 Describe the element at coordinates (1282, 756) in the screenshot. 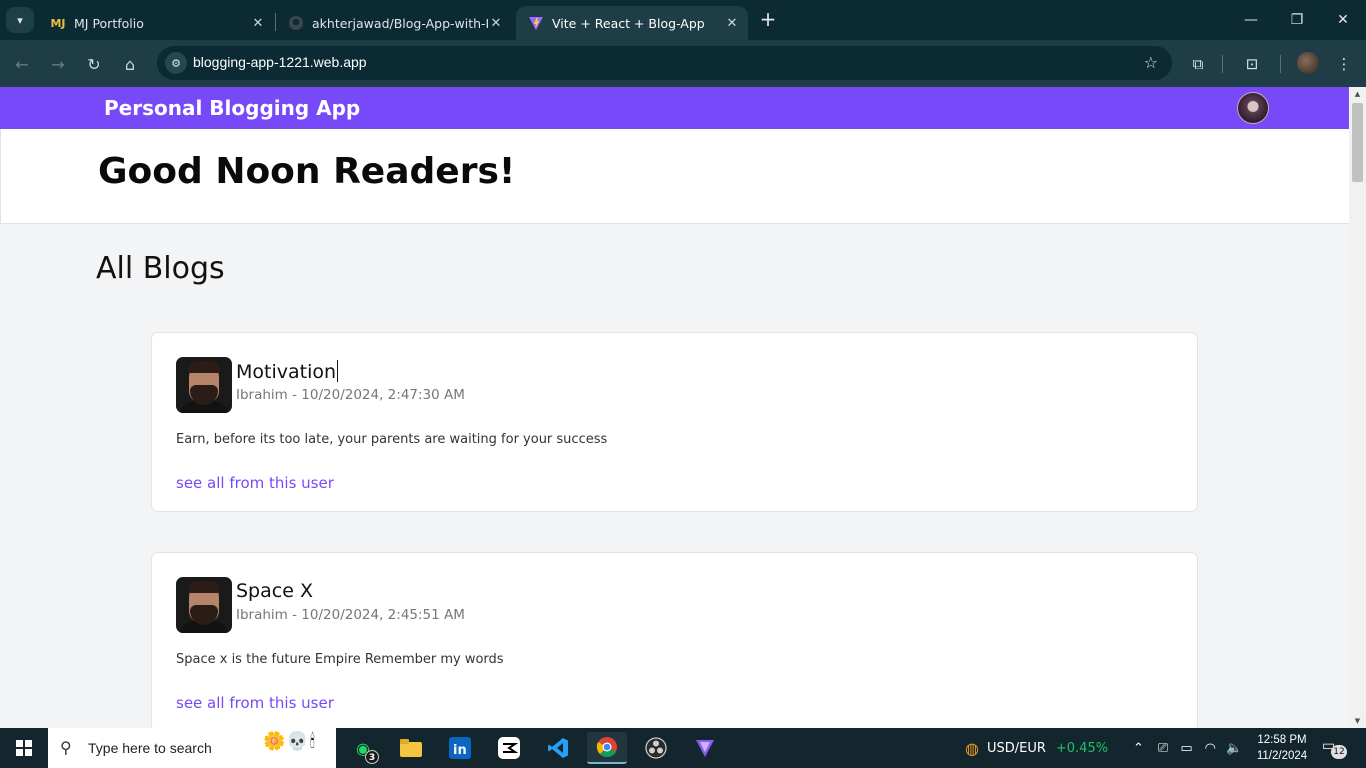

I see `clock-date: 11/2/2024` at that location.